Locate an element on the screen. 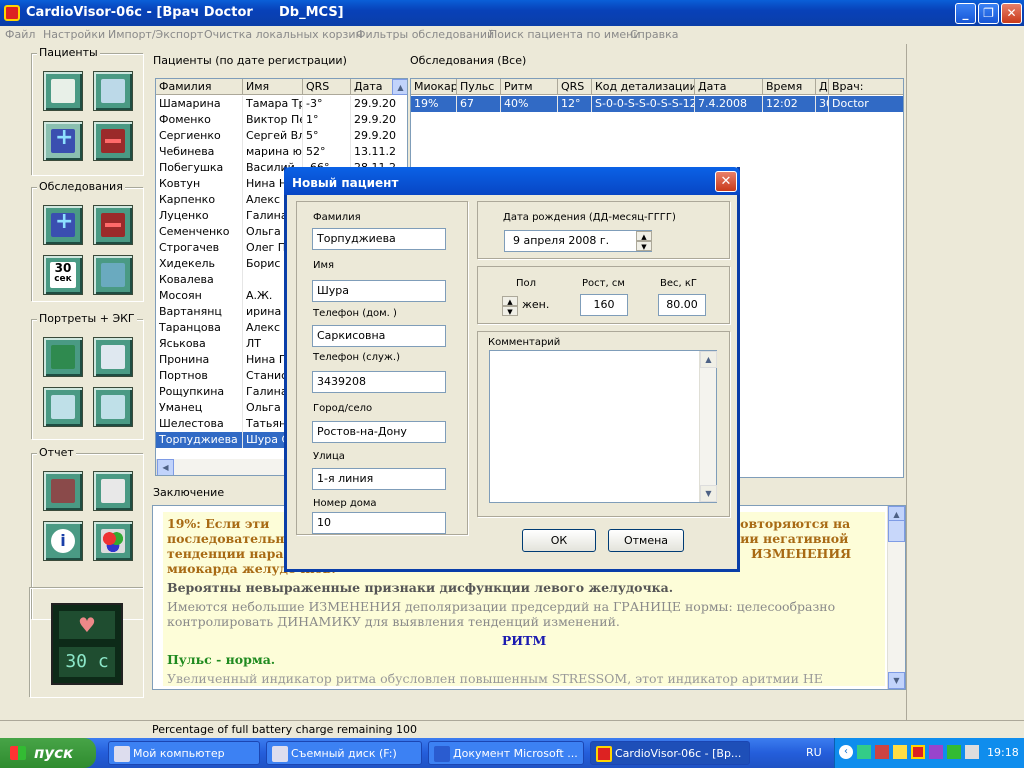 The width and height of the screenshot is (1024, 768). comment-scrollbar: ▲ ▼ is located at coordinates (708, 426).